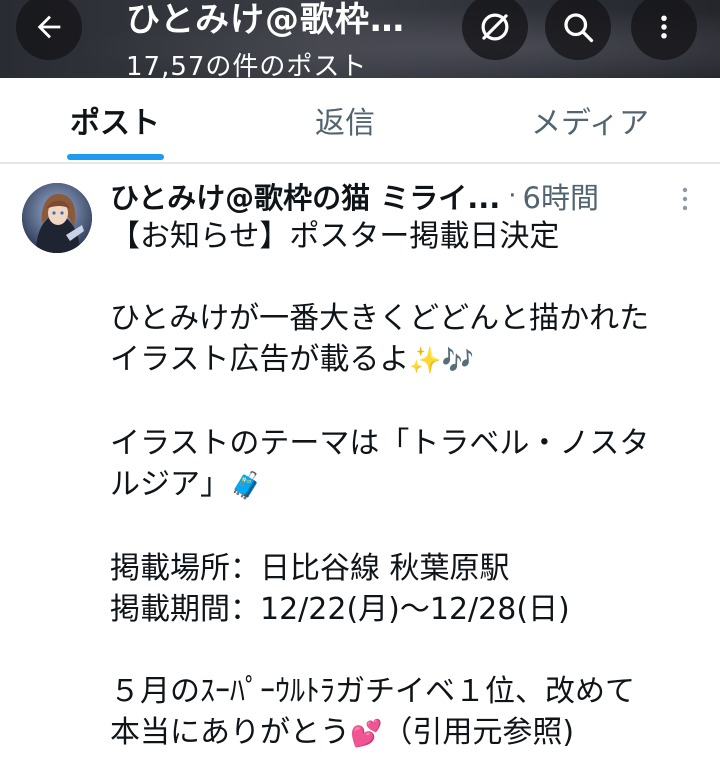  I want to click on sparkles-icon: ✨, so click(425, 361).